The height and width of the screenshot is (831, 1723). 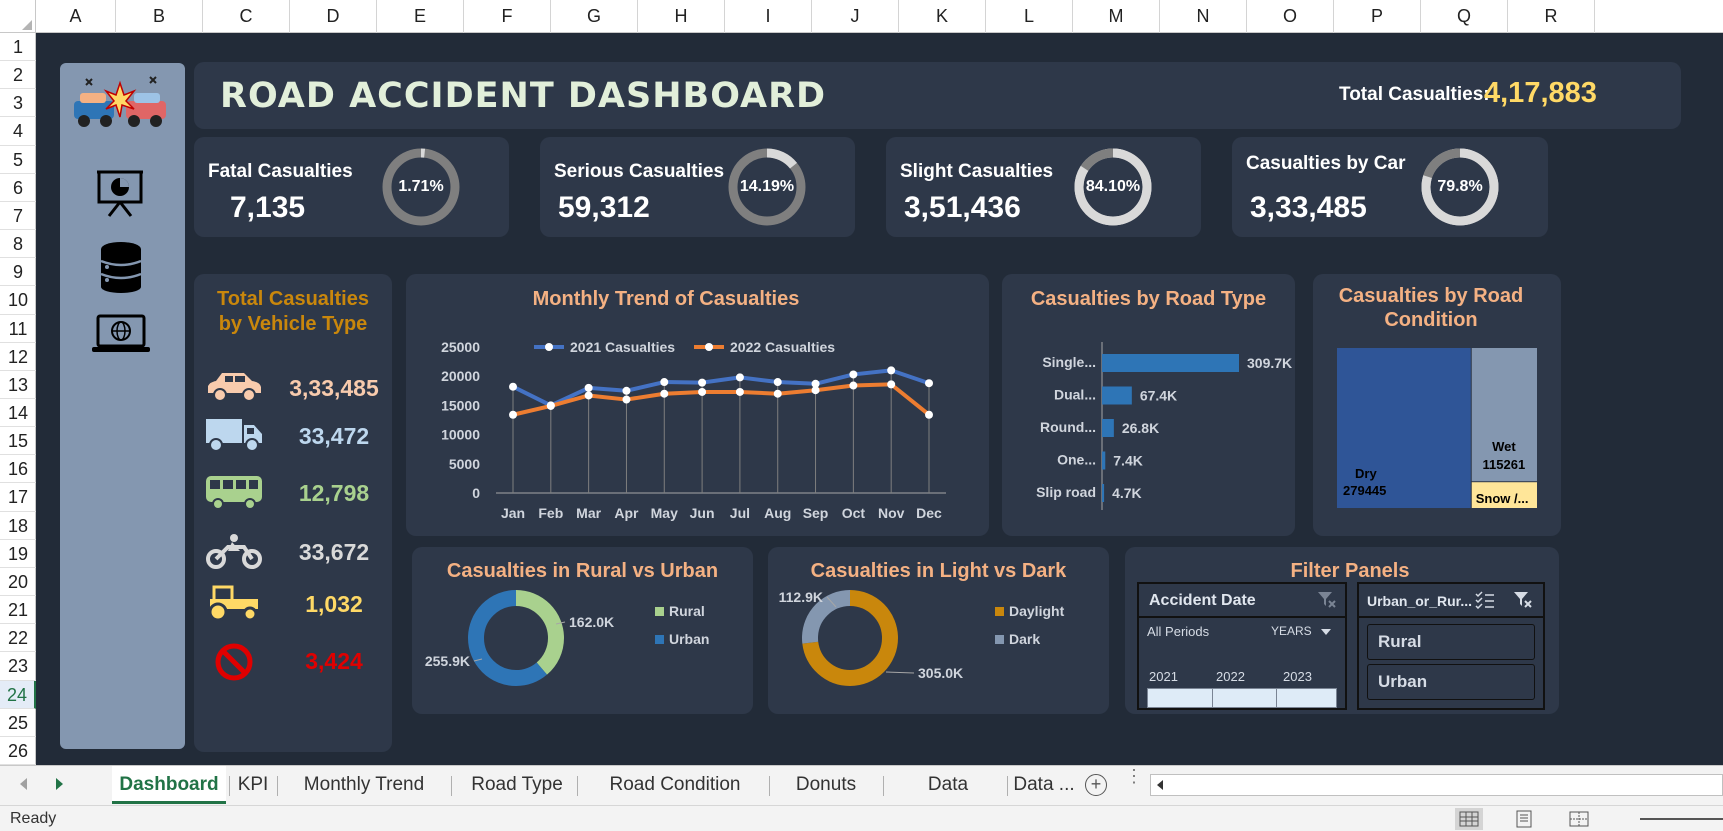 What do you see at coordinates (1163, 676) in the screenshot?
I see `timeline-year-2021: 2021` at bounding box center [1163, 676].